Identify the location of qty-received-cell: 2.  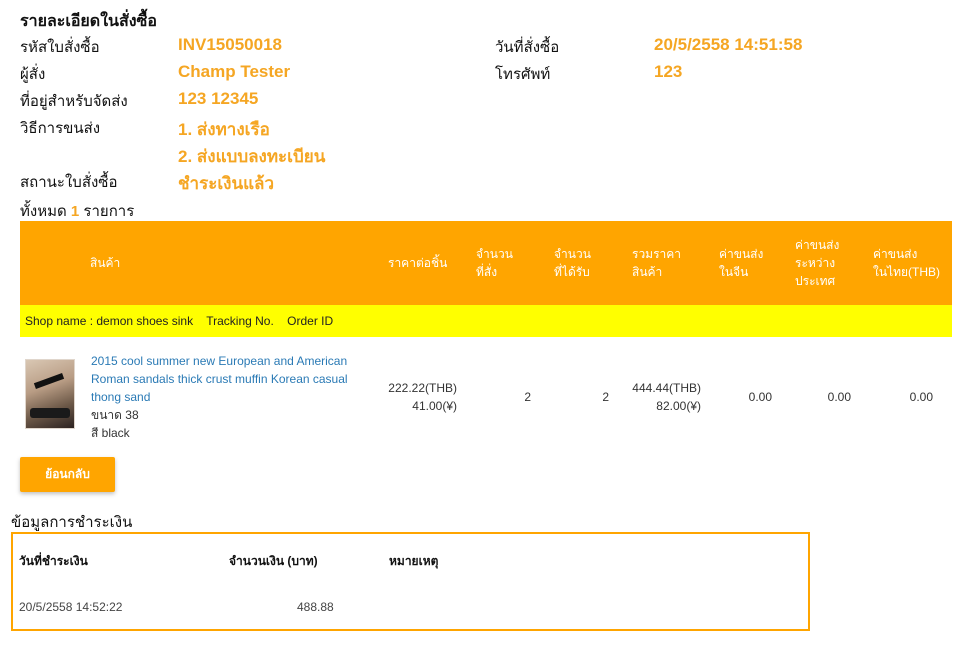
(605, 397).